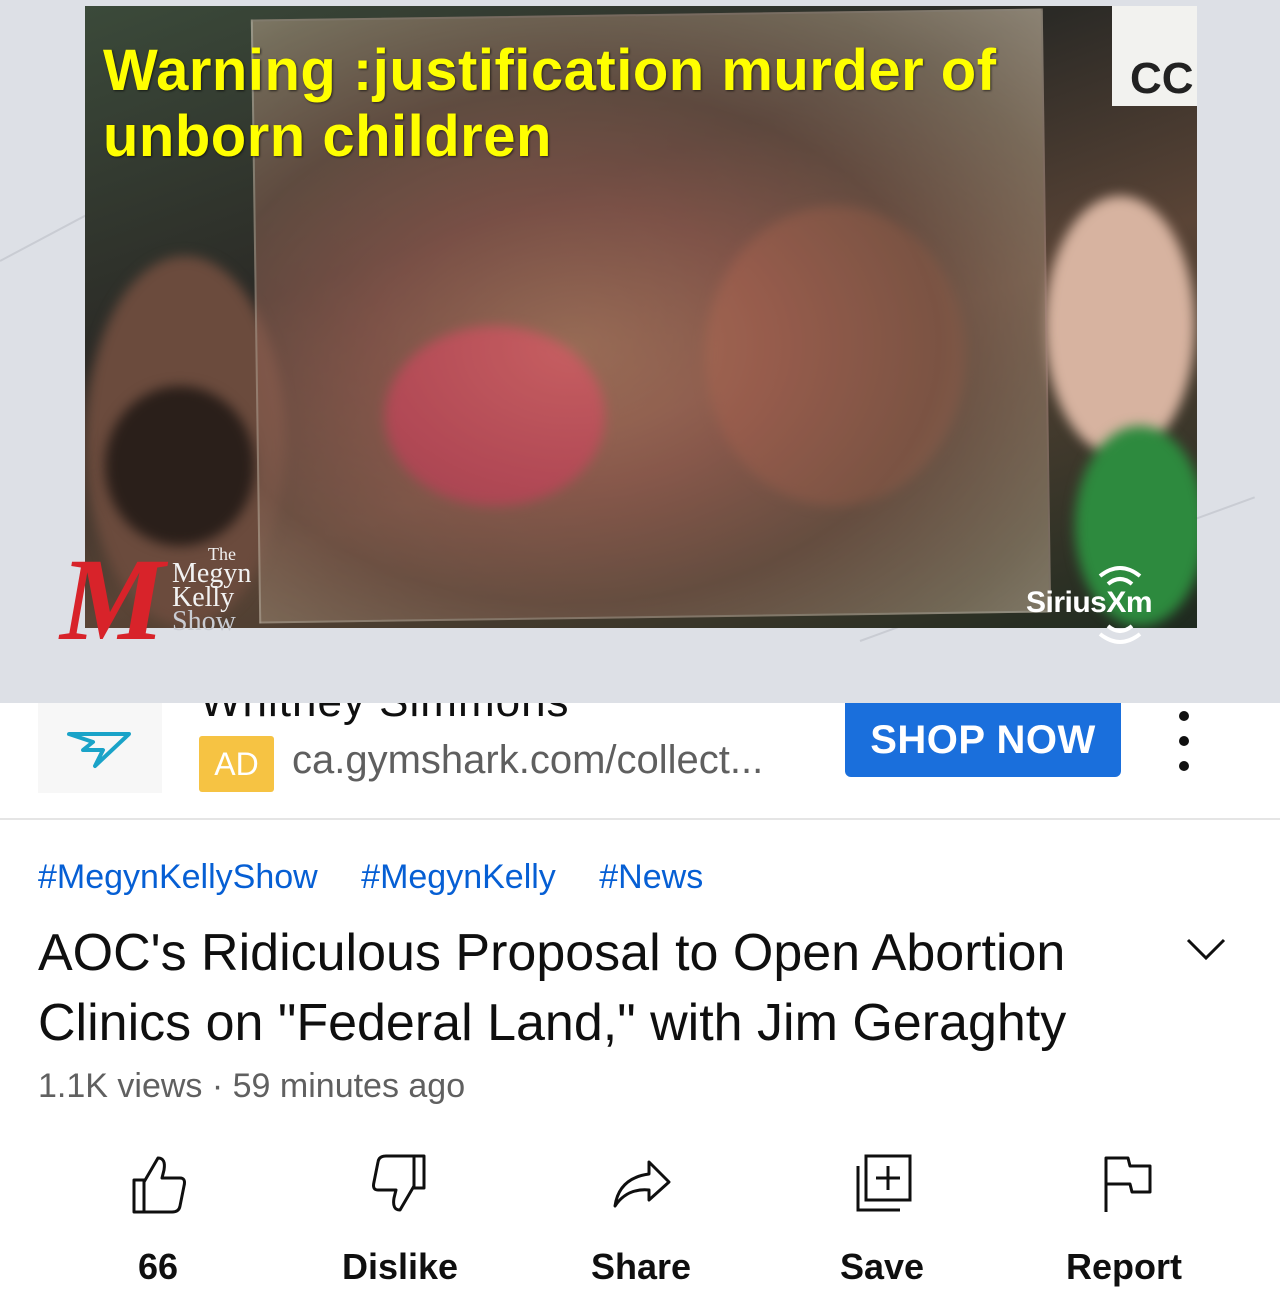 The image size is (1280, 1313). Describe the element at coordinates (882, 1266) in the screenshot. I see `save-label: Save` at that location.